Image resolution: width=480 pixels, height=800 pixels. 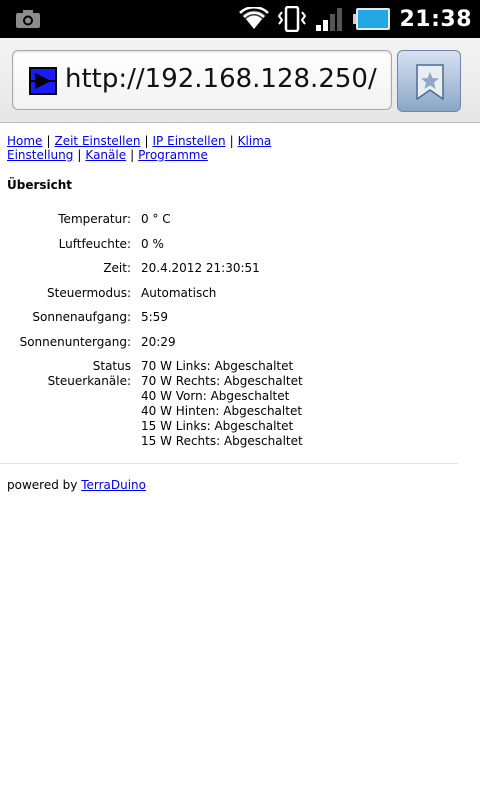 I want to click on favicon-icon, so click(x=43, y=81).